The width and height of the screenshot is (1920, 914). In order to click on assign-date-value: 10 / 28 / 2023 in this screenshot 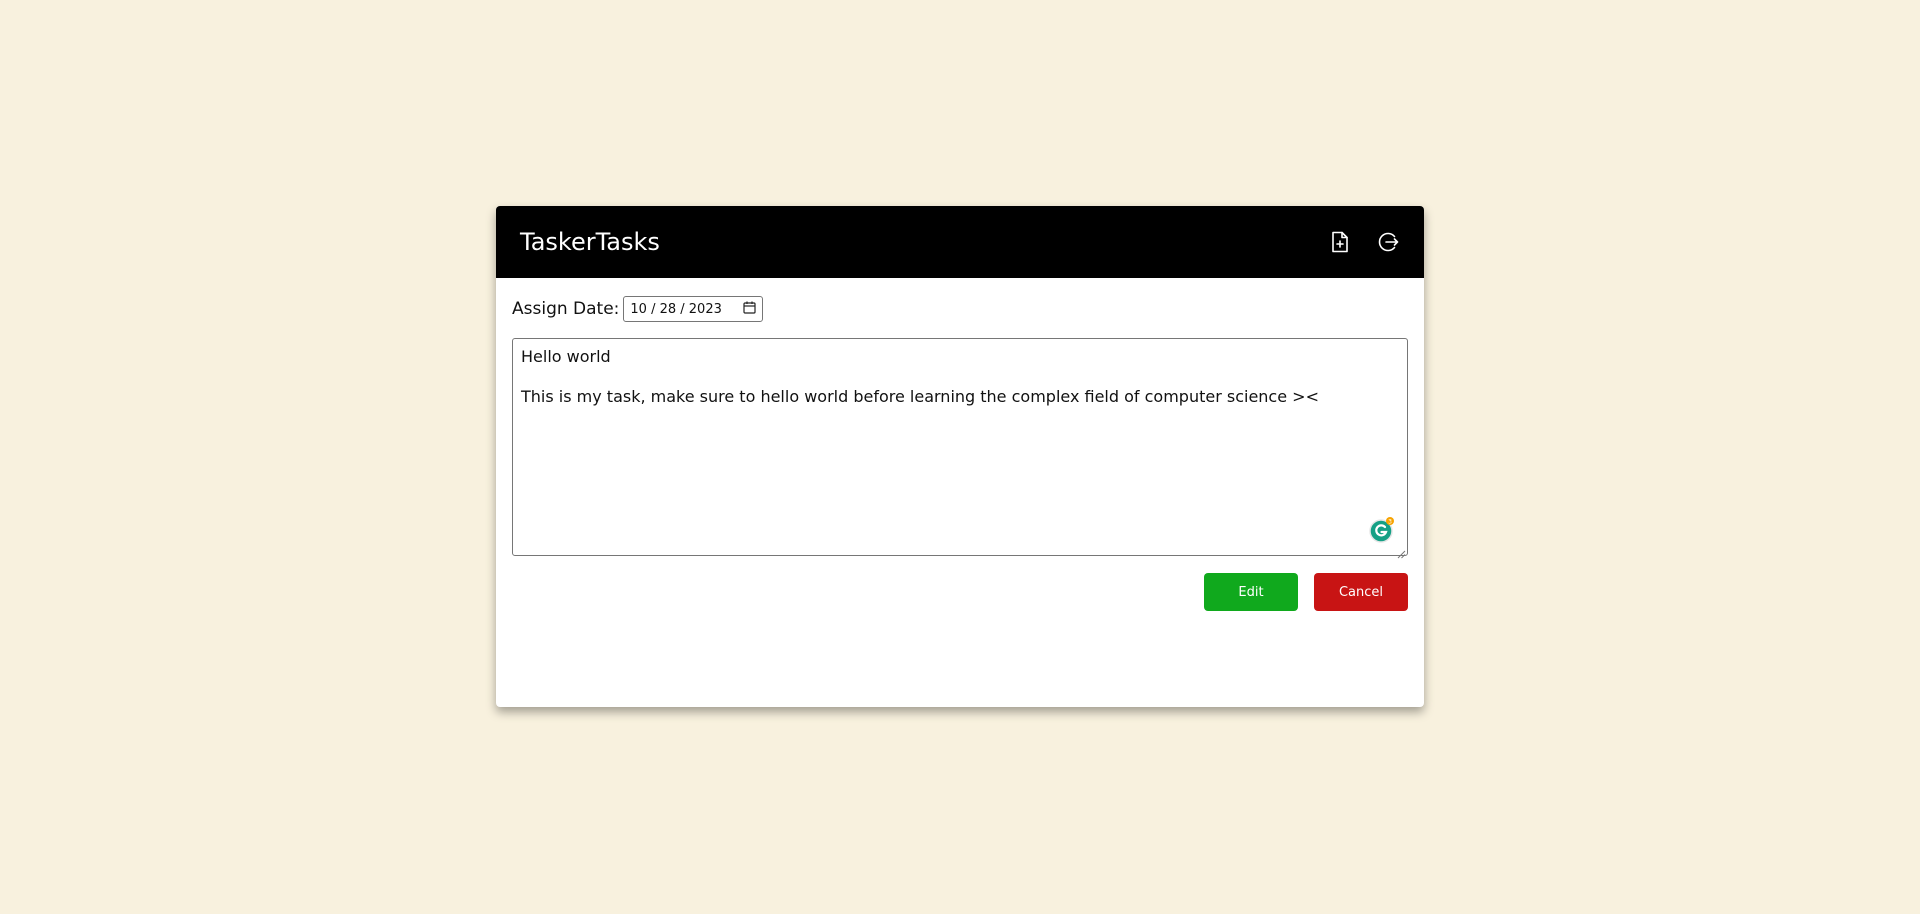, I will do `click(676, 309)`.